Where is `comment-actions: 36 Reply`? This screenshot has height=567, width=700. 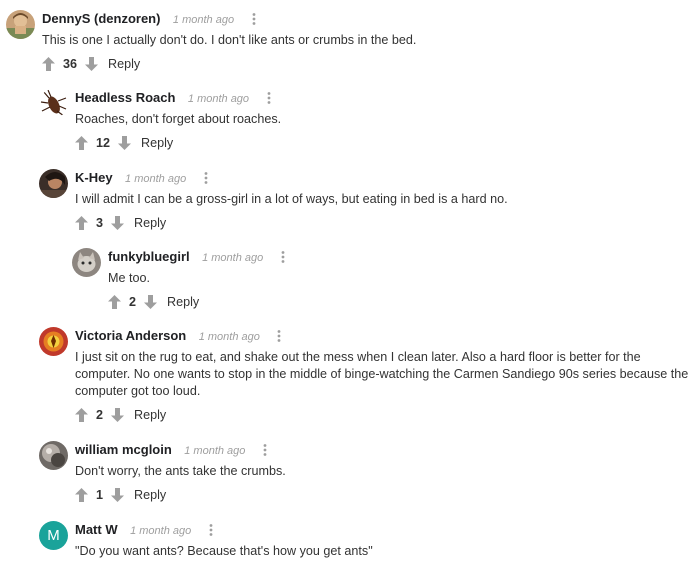 comment-actions: 36 Reply is located at coordinates (369, 64).